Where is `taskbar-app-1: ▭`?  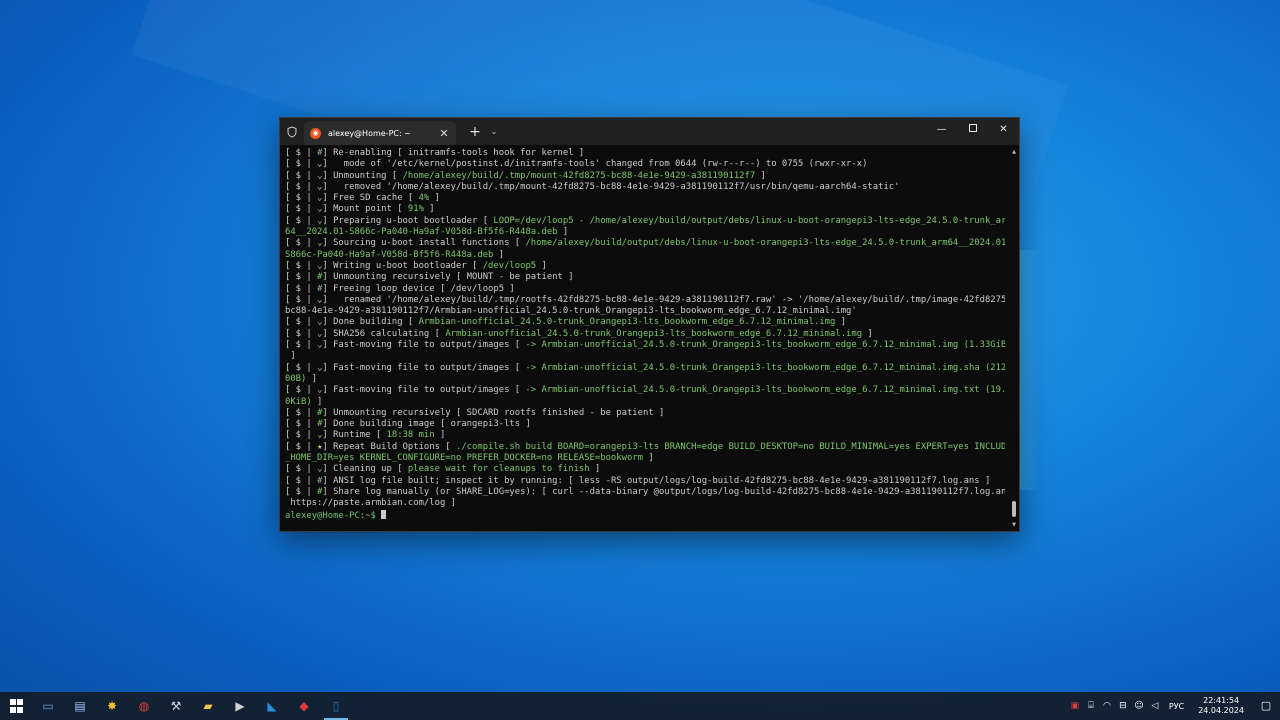 taskbar-app-1: ▭ is located at coordinates (48, 706).